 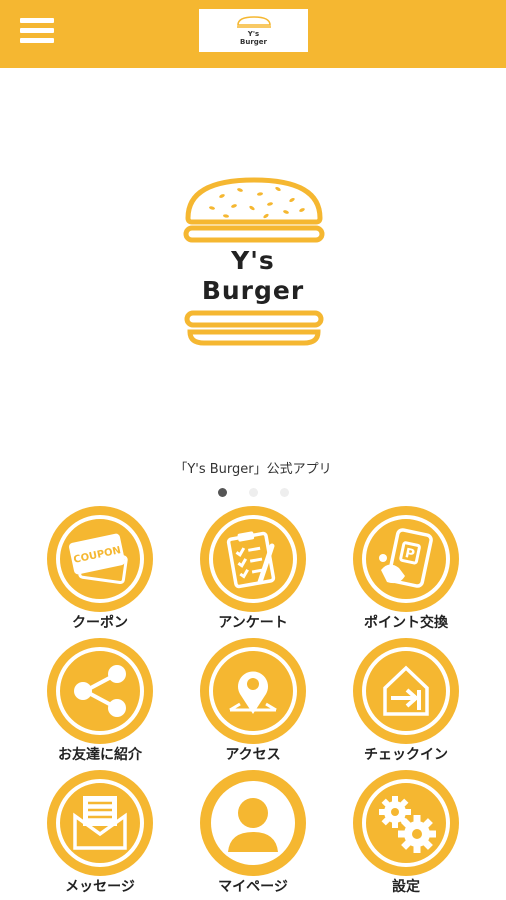 What do you see at coordinates (100, 623) in the screenshot?
I see `menu-label: クーポン` at bounding box center [100, 623].